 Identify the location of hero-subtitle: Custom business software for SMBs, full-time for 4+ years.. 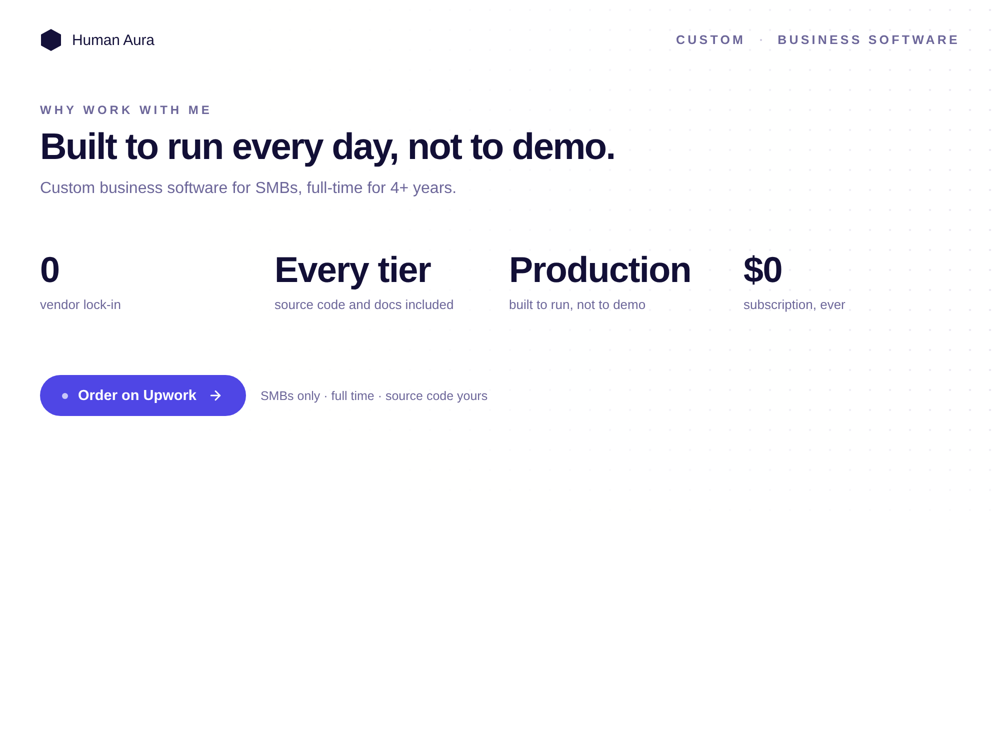
(249, 189).